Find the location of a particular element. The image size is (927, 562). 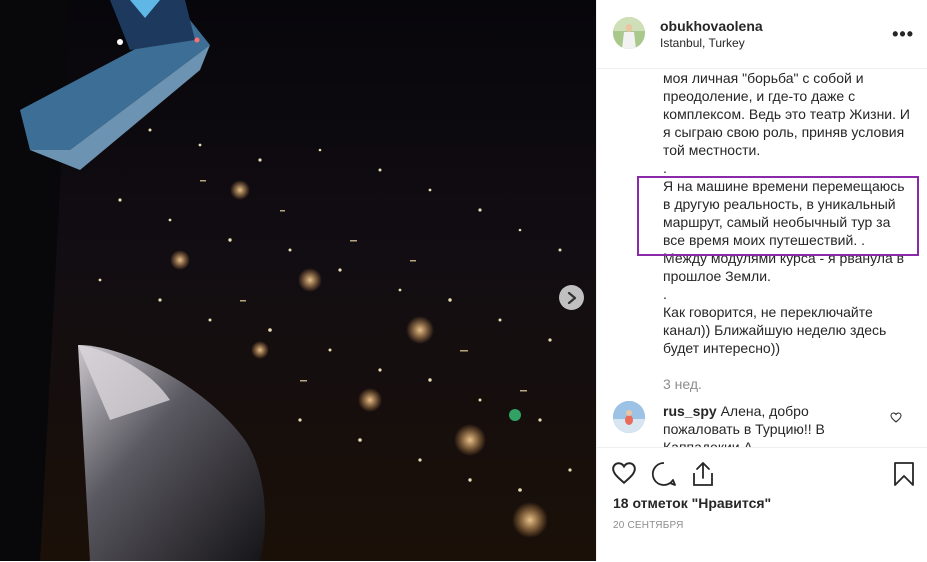

post-actions: 18 отметок "Нравится" 20 СЕНТЯБРЯ is located at coordinates (762, 504).